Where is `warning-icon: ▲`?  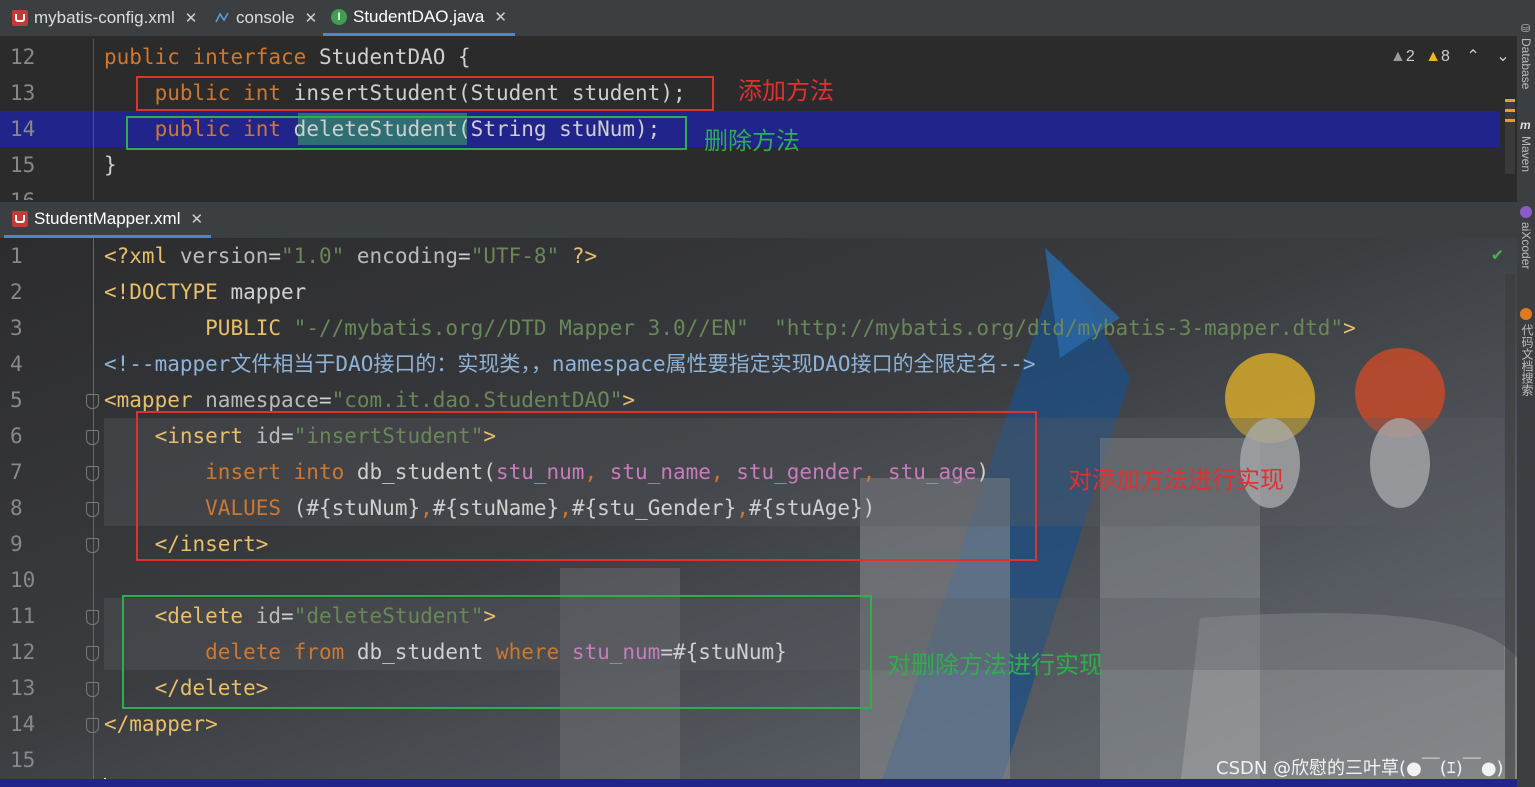 warning-icon: ▲ is located at coordinates (1433, 56).